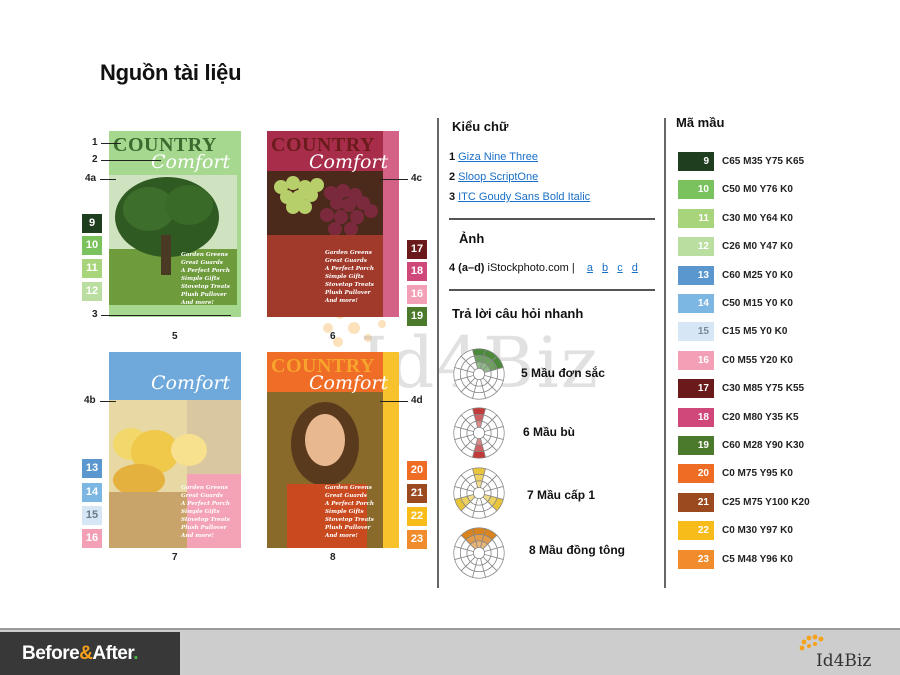 This screenshot has width=900, height=675. I want to click on photo-link-d: d, so click(635, 268).